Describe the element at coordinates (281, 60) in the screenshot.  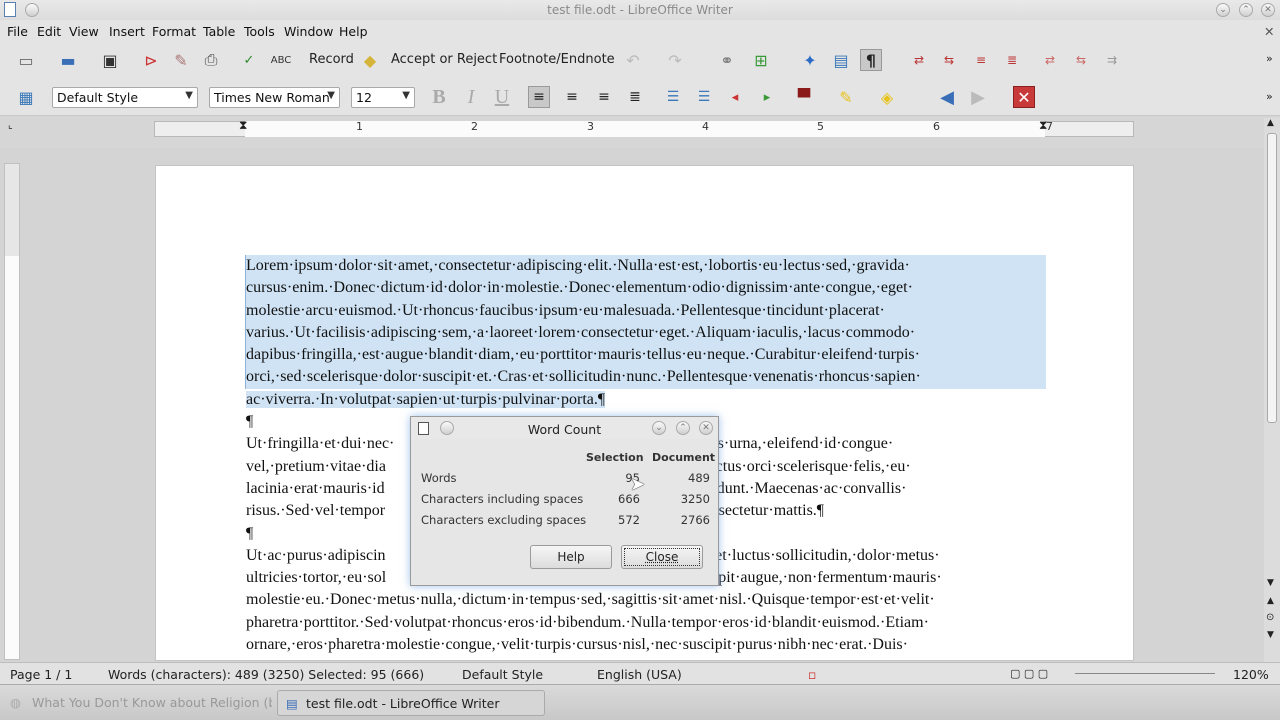
I see `autospellcheck-icon: ABC` at that location.